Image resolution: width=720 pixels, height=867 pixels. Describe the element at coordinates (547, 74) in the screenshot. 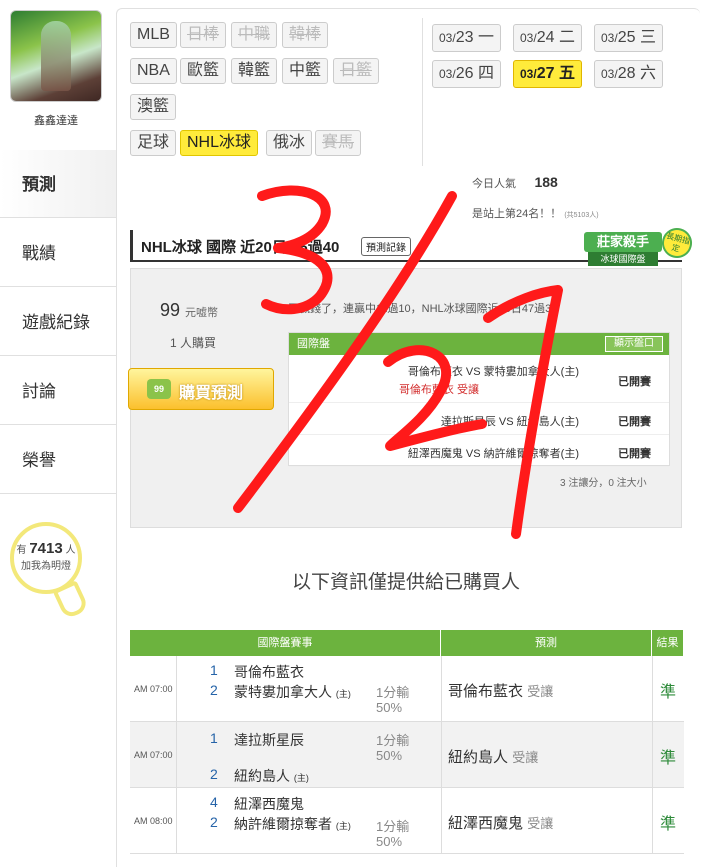

I see `date-0327: 03/27 五` at that location.